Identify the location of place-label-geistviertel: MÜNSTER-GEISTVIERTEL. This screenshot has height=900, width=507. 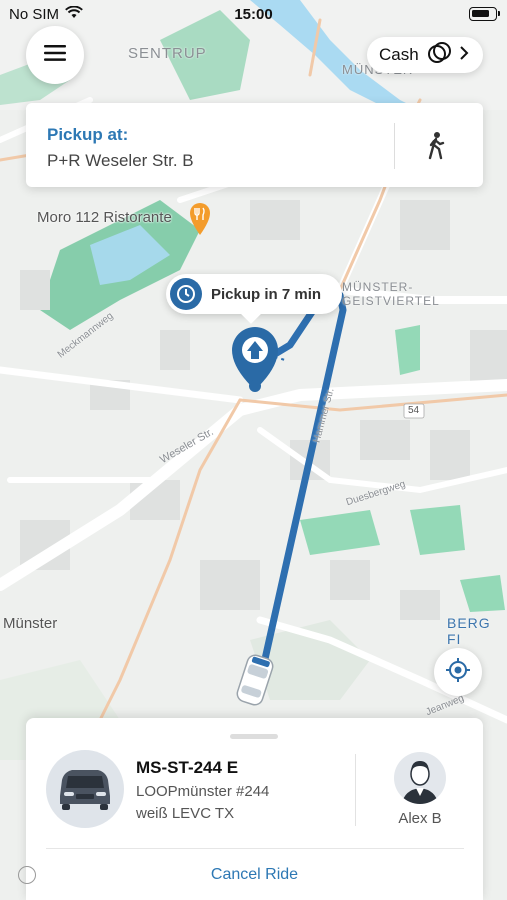
(391, 294).